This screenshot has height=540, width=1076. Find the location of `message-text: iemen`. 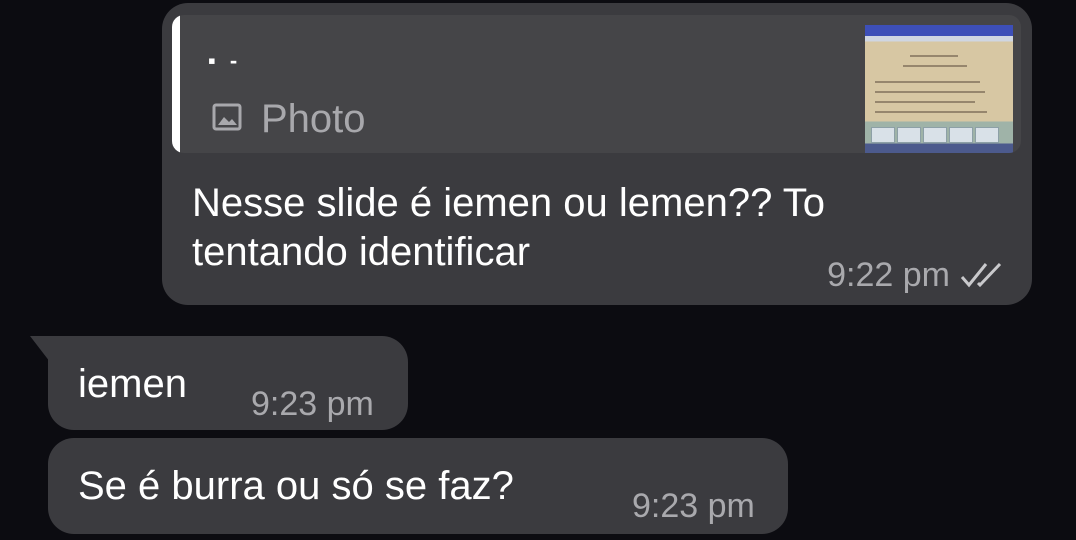

message-text: iemen is located at coordinates (132, 384).